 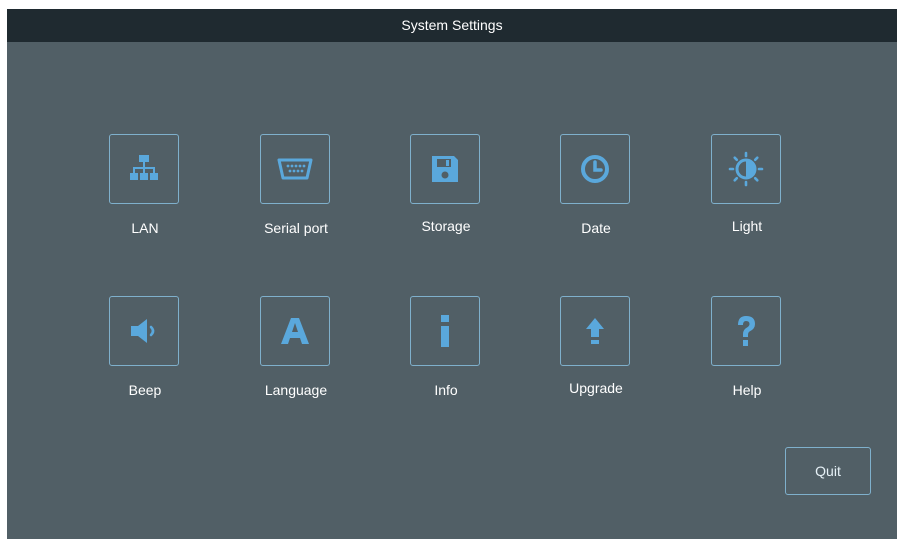 I want to click on floppy-disk-icon, so click(x=445, y=169).